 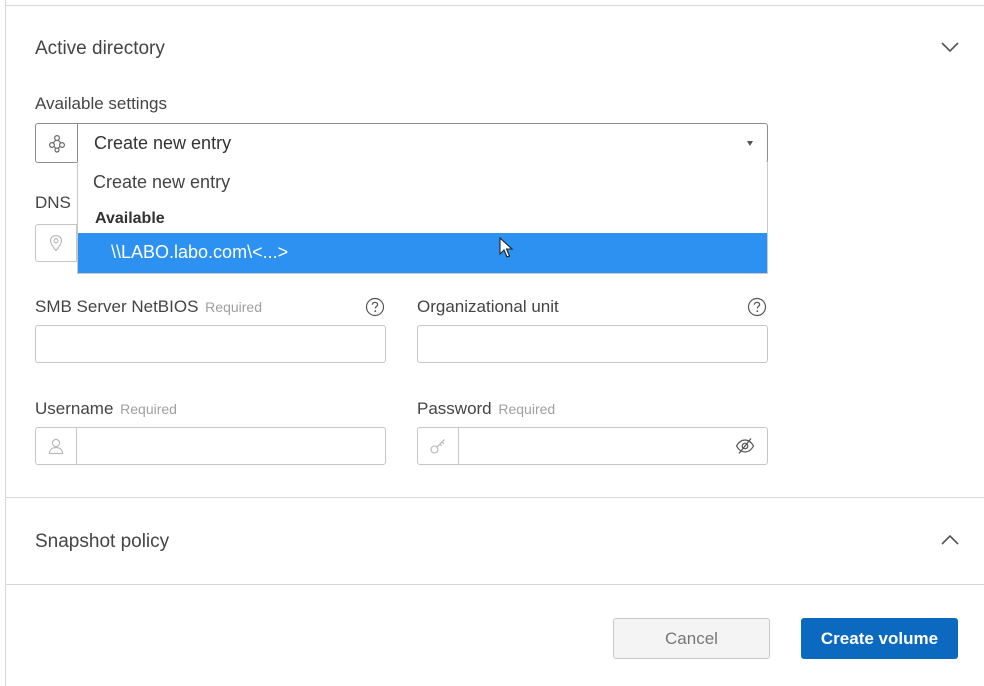 What do you see at coordinates (231, 446) in the screenshot?
I see `username-input` at bounding box center [231, 446].